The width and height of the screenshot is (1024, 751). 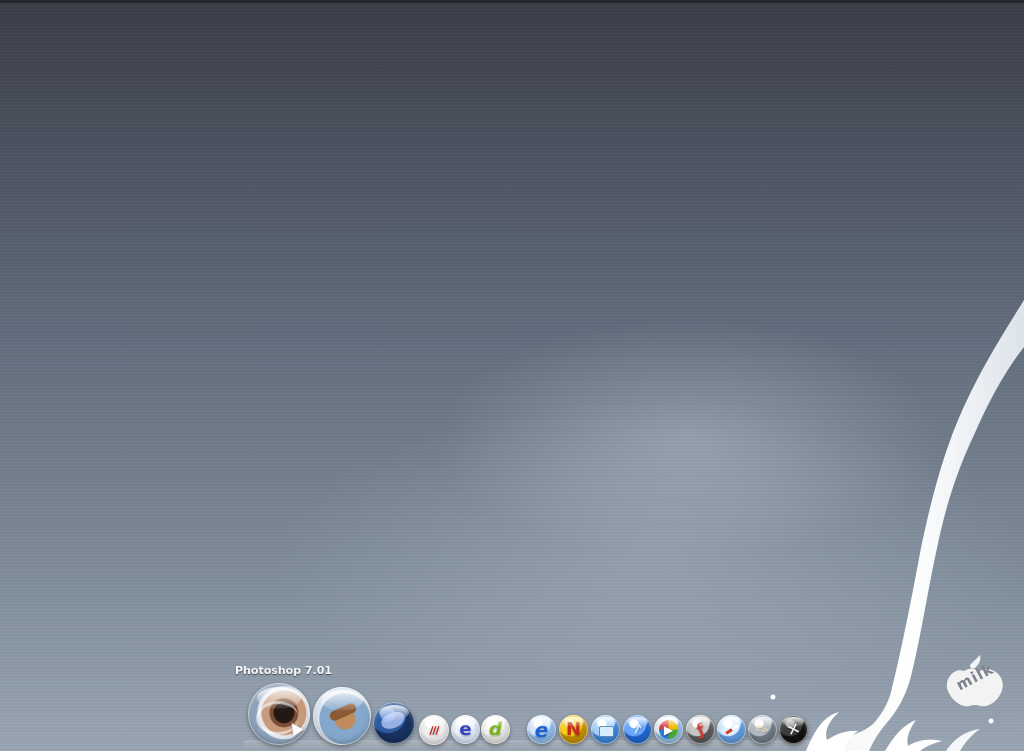 I want to click on globe-dock-item, so click(x=394, y=723).